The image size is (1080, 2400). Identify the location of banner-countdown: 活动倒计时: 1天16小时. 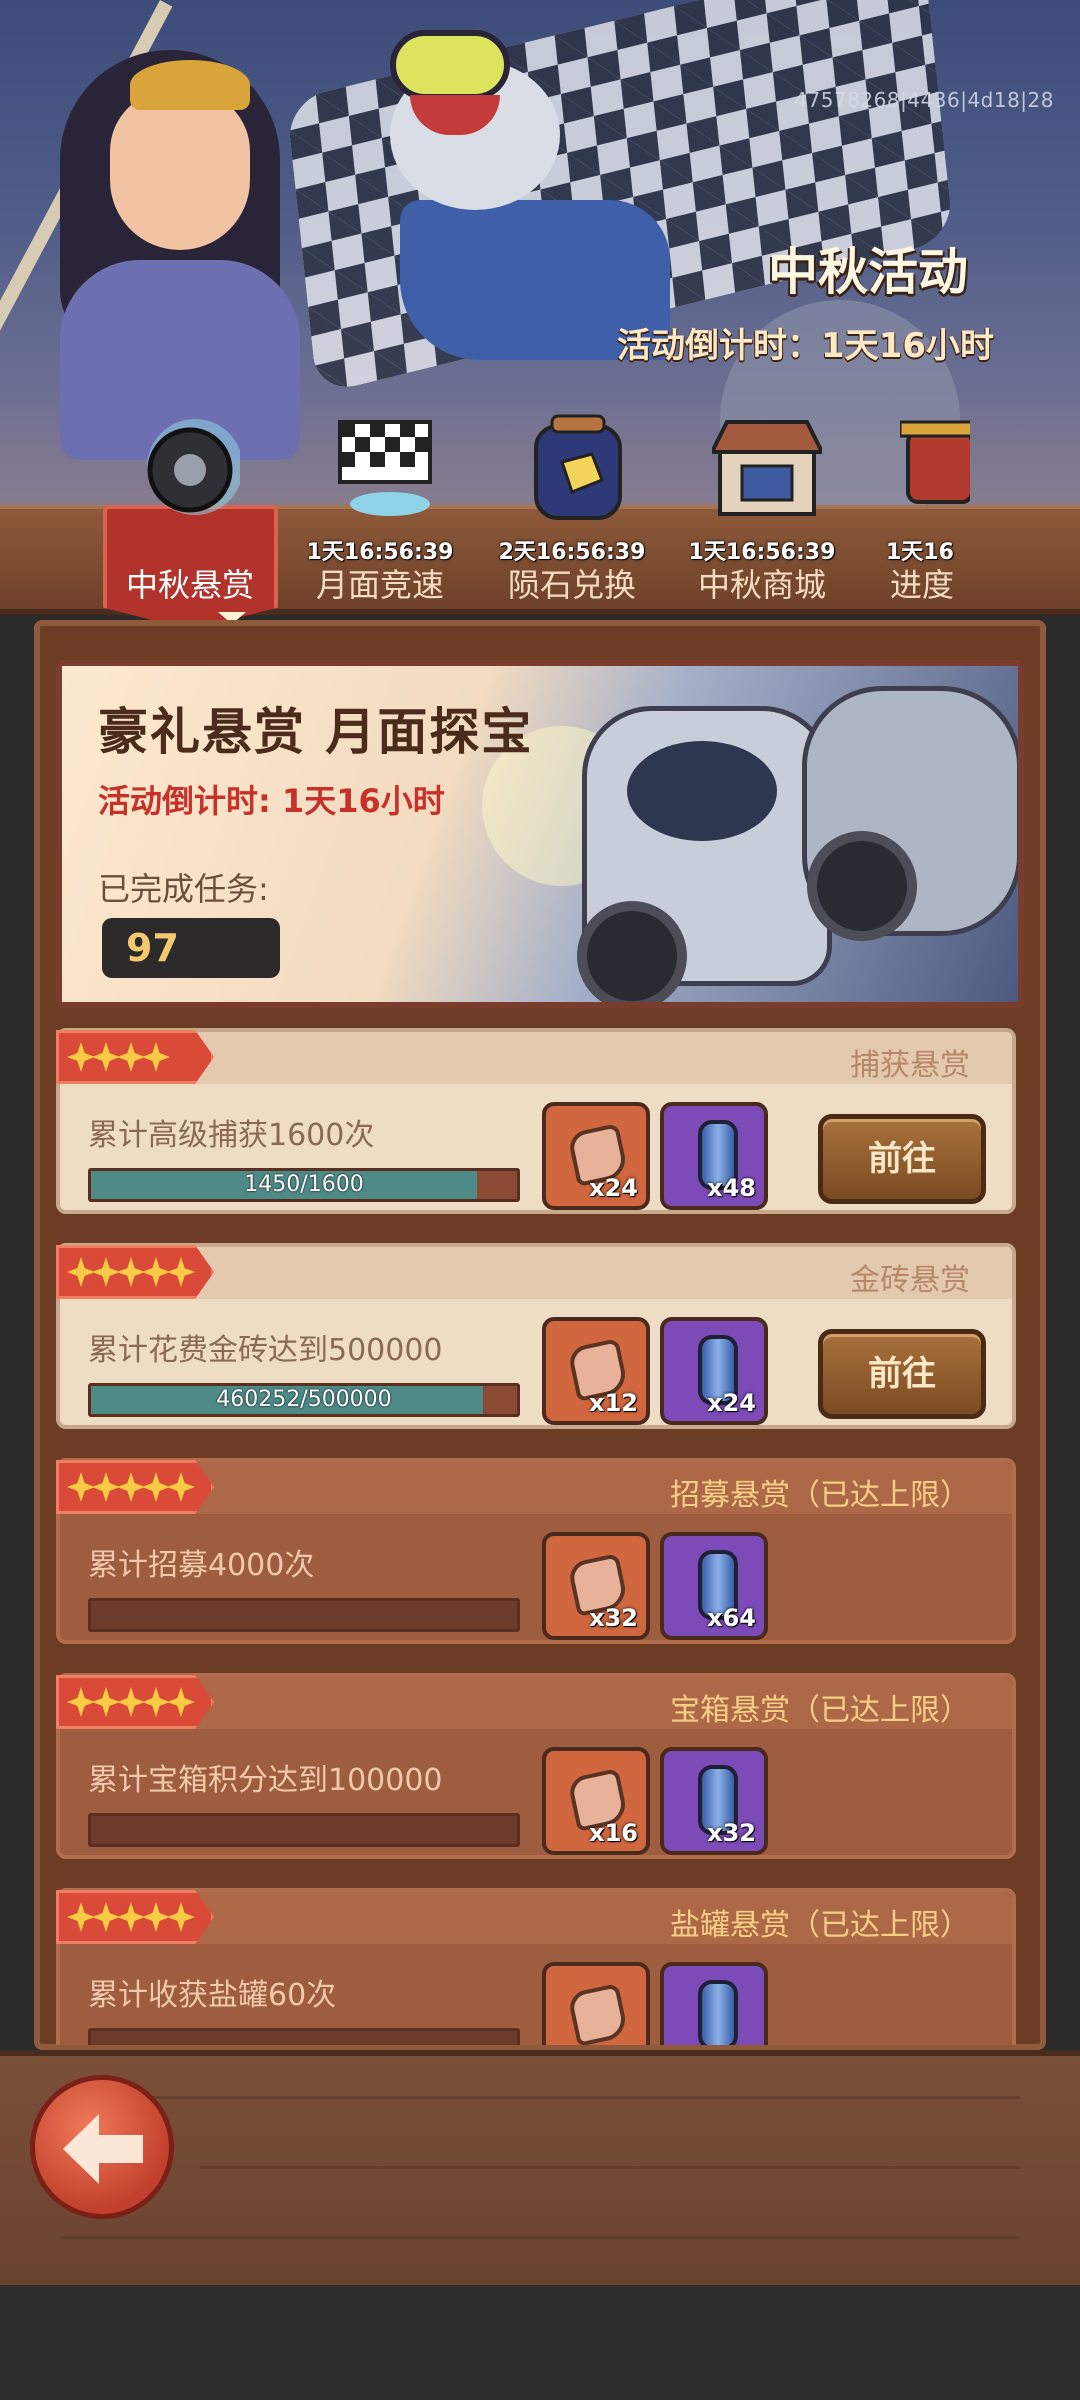
(271, 801).